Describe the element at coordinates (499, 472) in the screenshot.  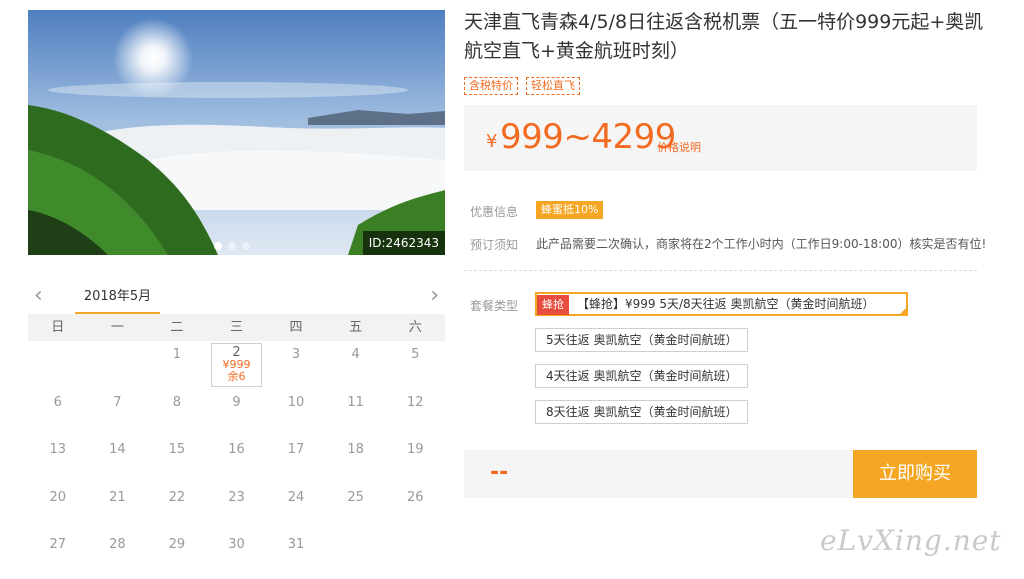
I see `total-price: --` at that location.